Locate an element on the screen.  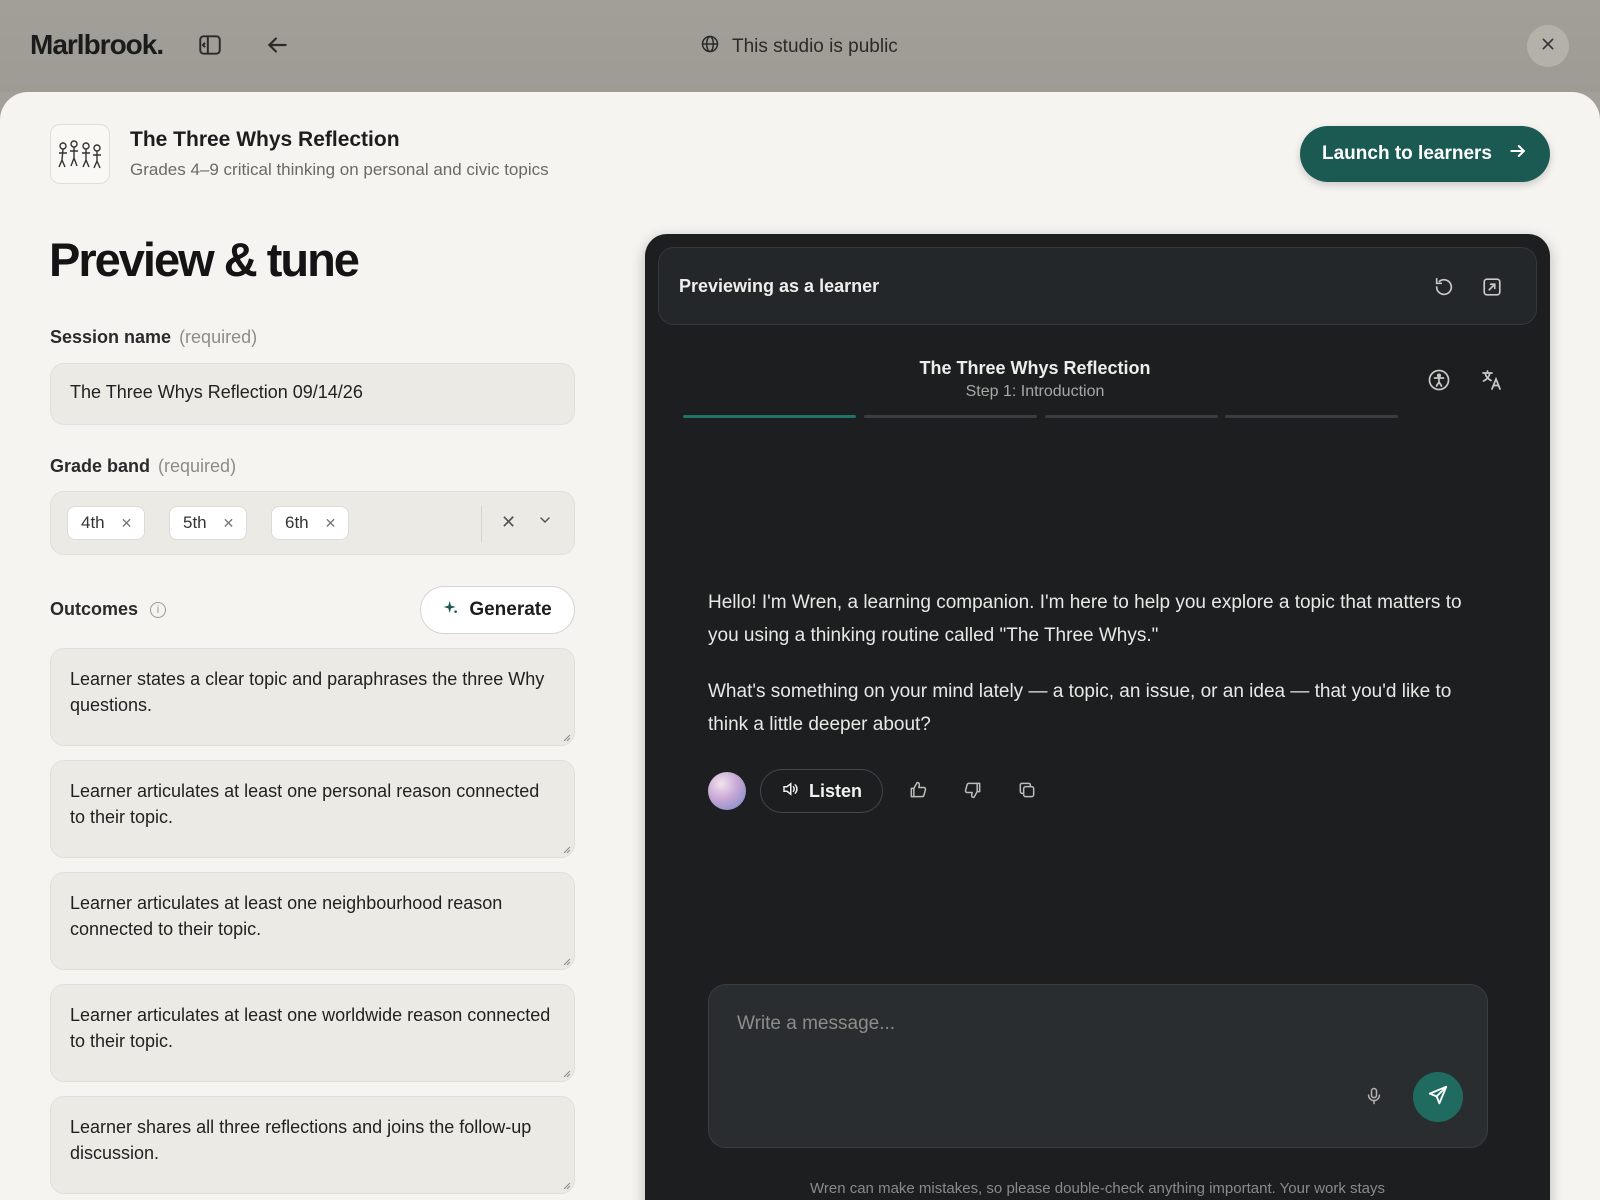
visibility-text: This studio is public is located at coordinates (815, 46).